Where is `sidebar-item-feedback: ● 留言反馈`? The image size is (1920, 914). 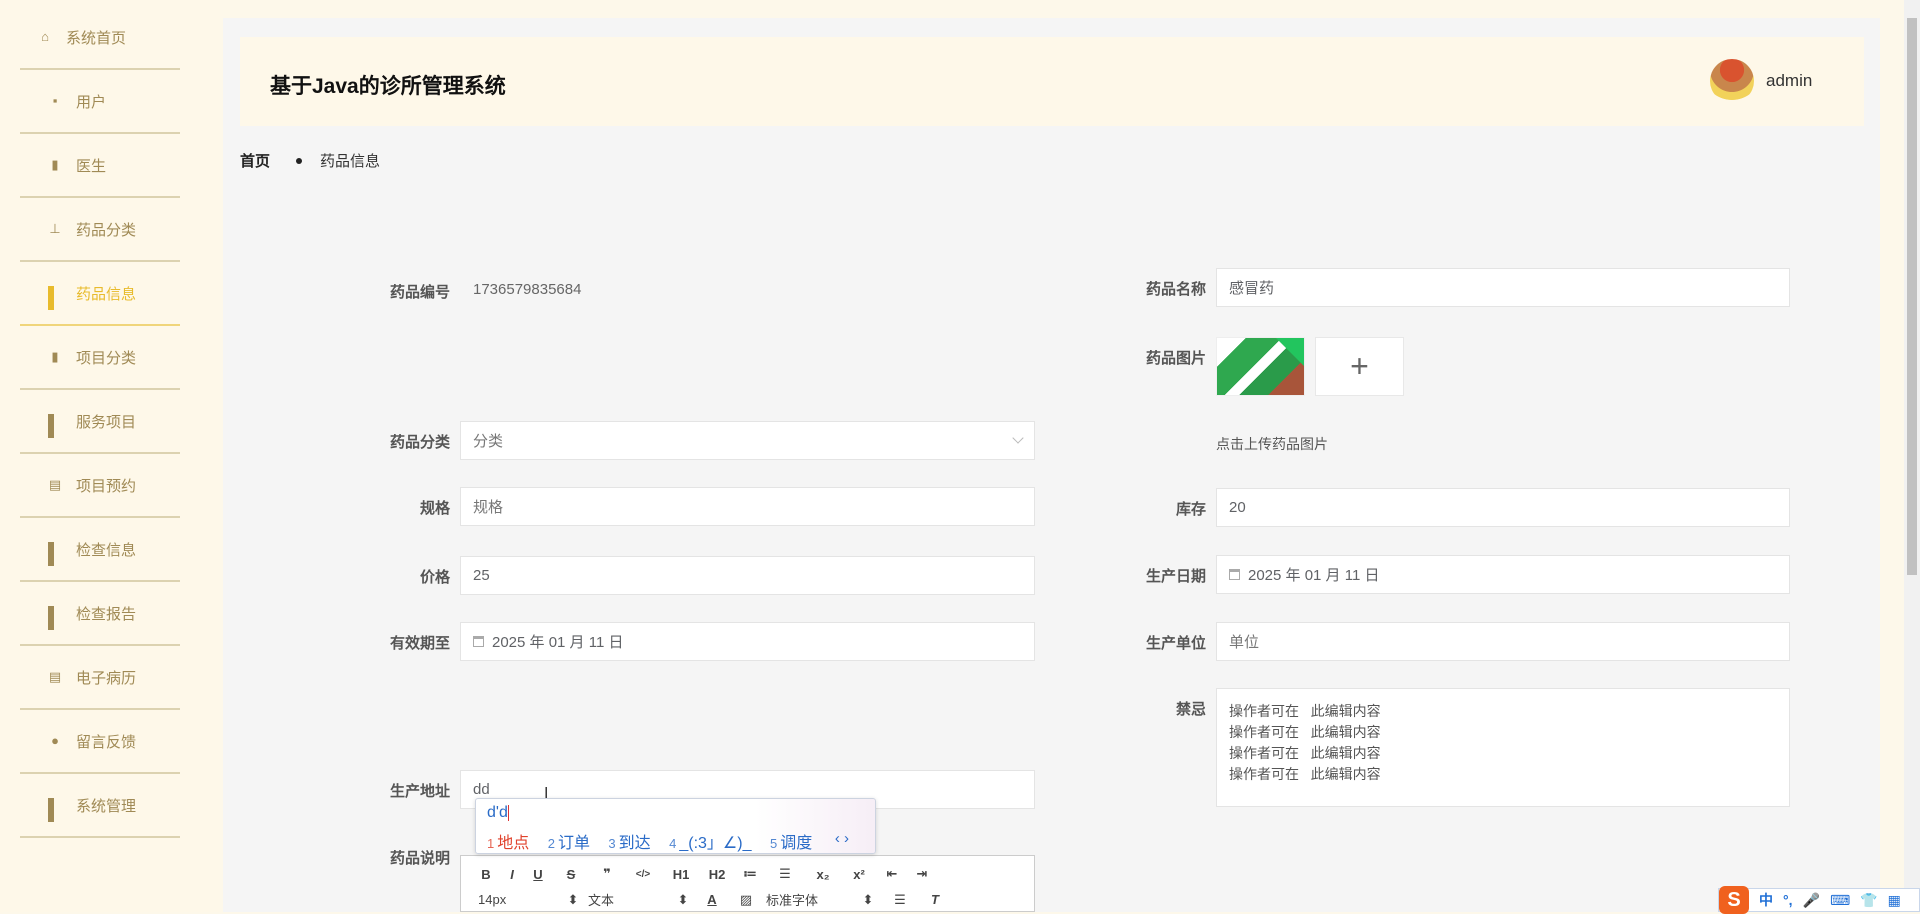
sidebar-item-feedback: ● 留言反馈 is located at coordinates (100, 742).